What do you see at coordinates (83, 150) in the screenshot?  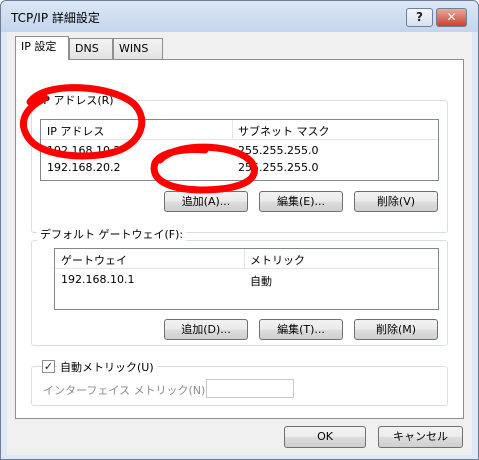 I see `ip-row-1-address: 192.168.10.2` at bounding box center [83, 150].